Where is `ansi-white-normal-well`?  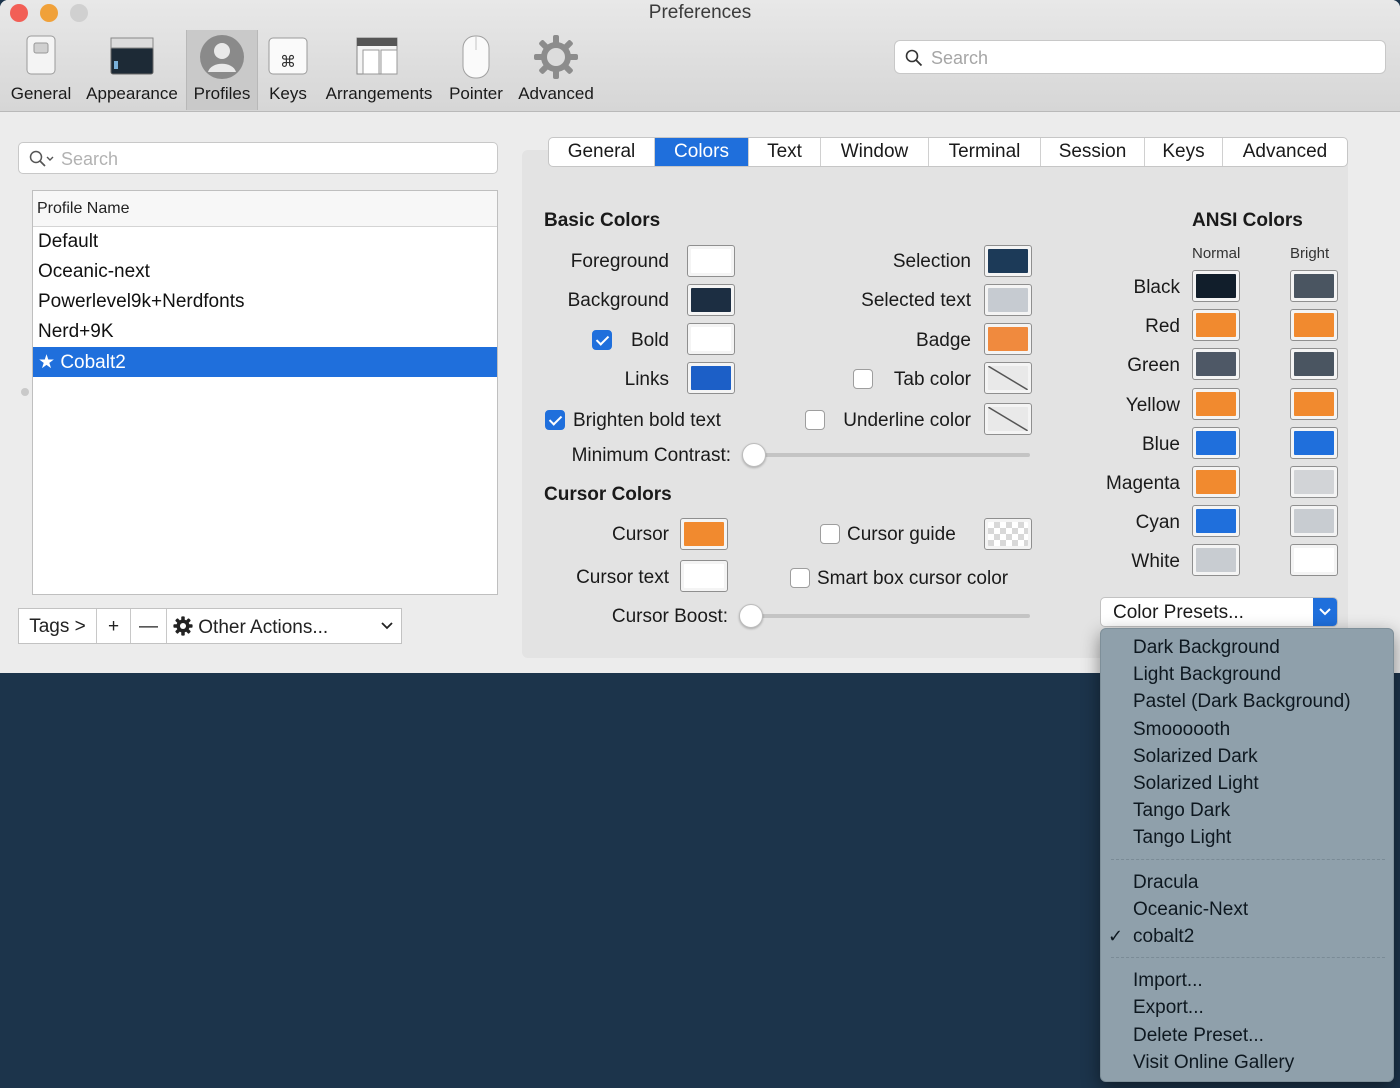
ansi-white-normal-well is located at coordinates (1216, 560).